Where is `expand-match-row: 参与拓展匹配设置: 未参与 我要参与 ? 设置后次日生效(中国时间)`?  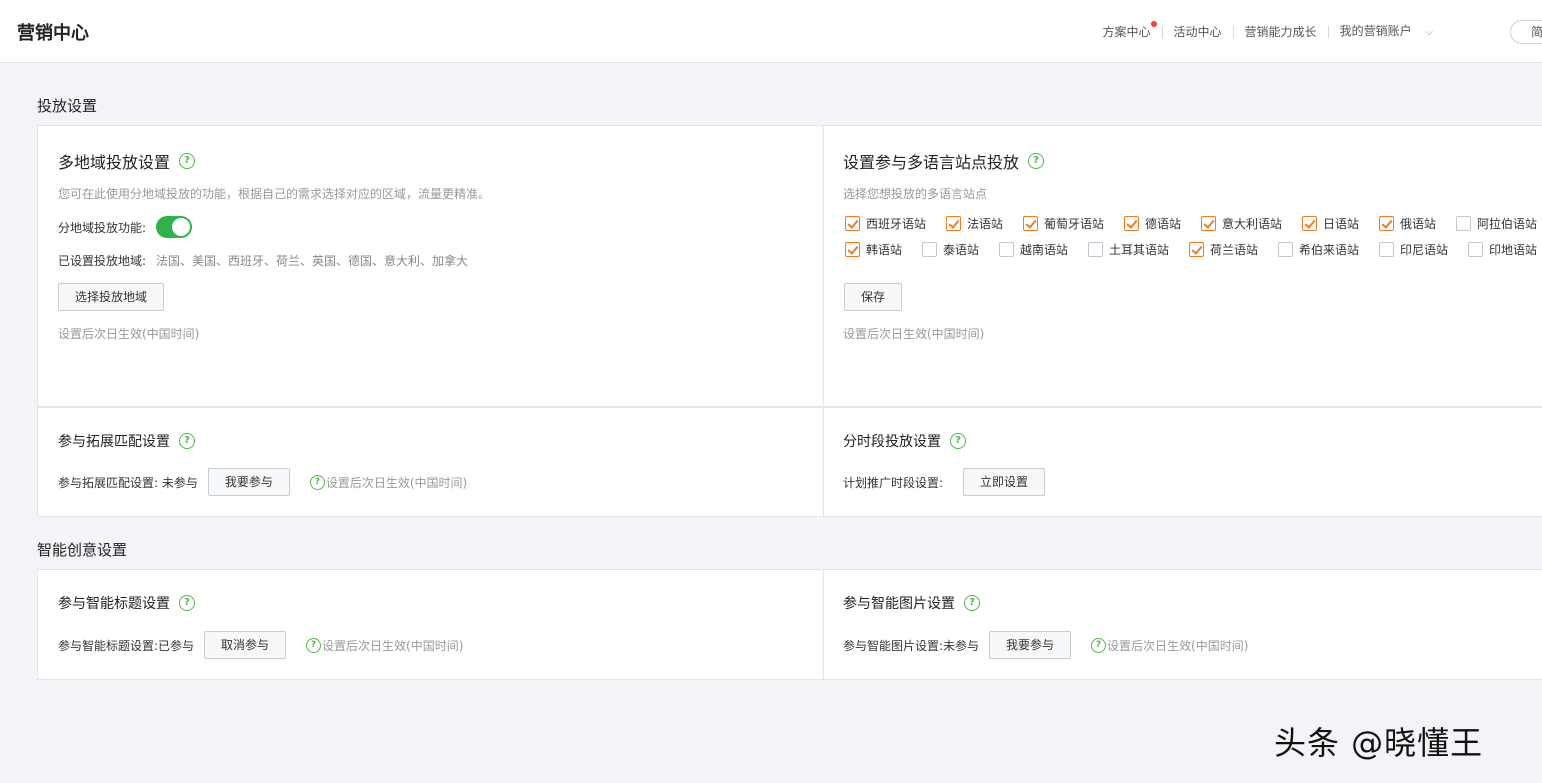 expand-match-row: 参与拓展匹配设置: 未参与 我要参与 ? 设置后次日生效(中国时间) is located at coordinates (262, 482).